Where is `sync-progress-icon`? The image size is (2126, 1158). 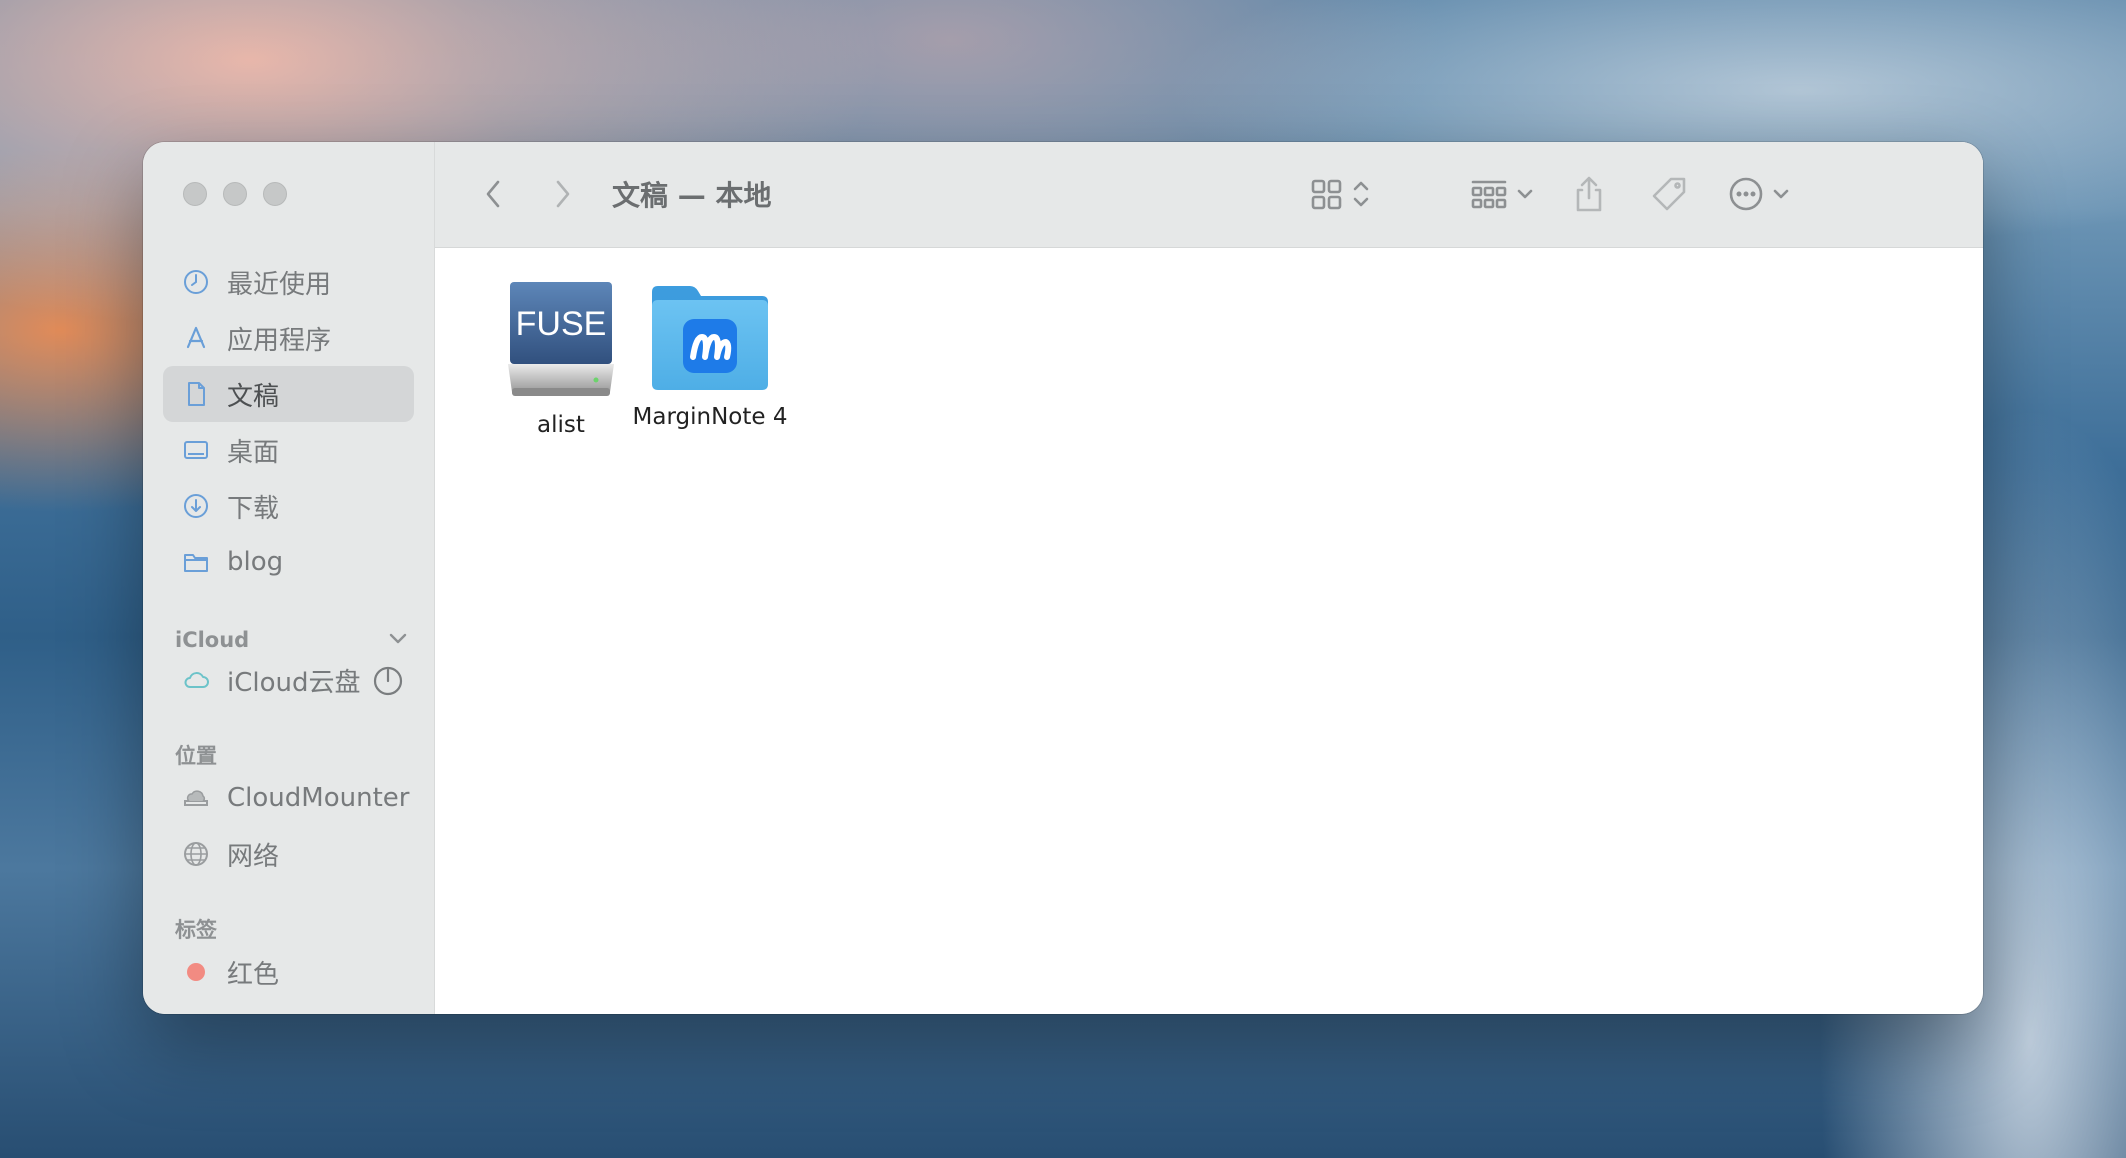
sync-progress-icon is located at coordinates (388, 681).